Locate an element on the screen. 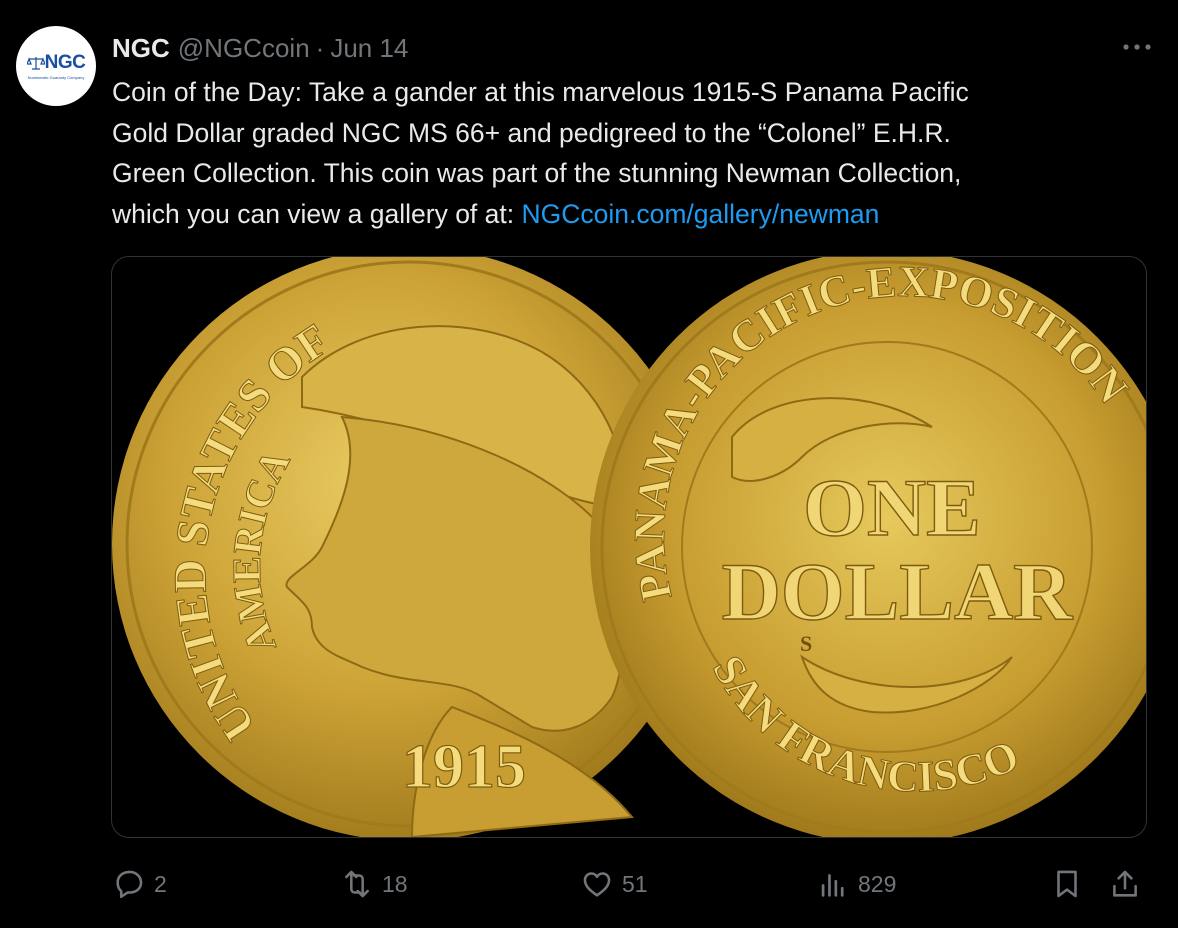 The width and height of the screenshot is (1178, 928). reply-icon is located at coordinates (129, 884).